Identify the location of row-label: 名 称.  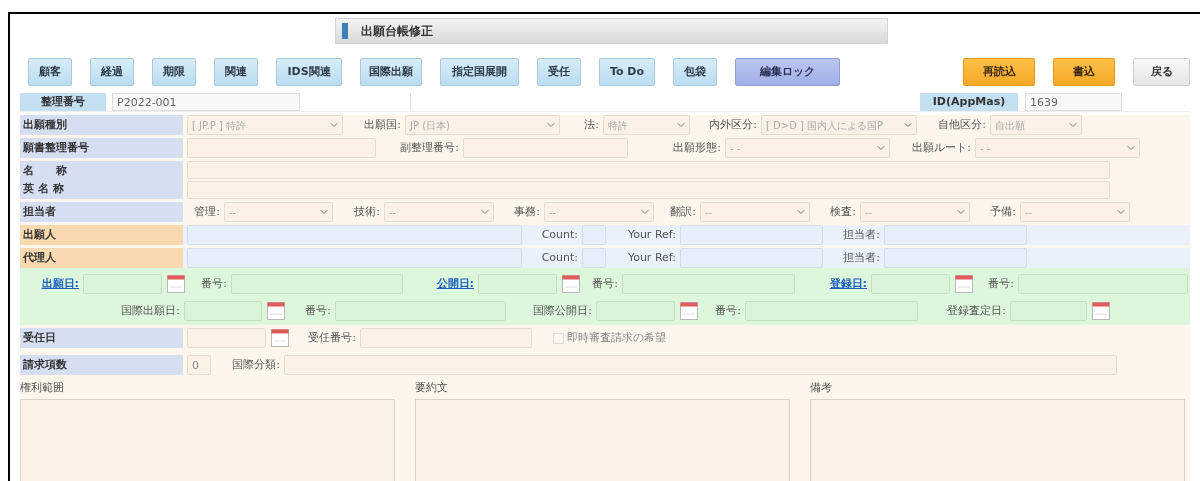
(45, 171).